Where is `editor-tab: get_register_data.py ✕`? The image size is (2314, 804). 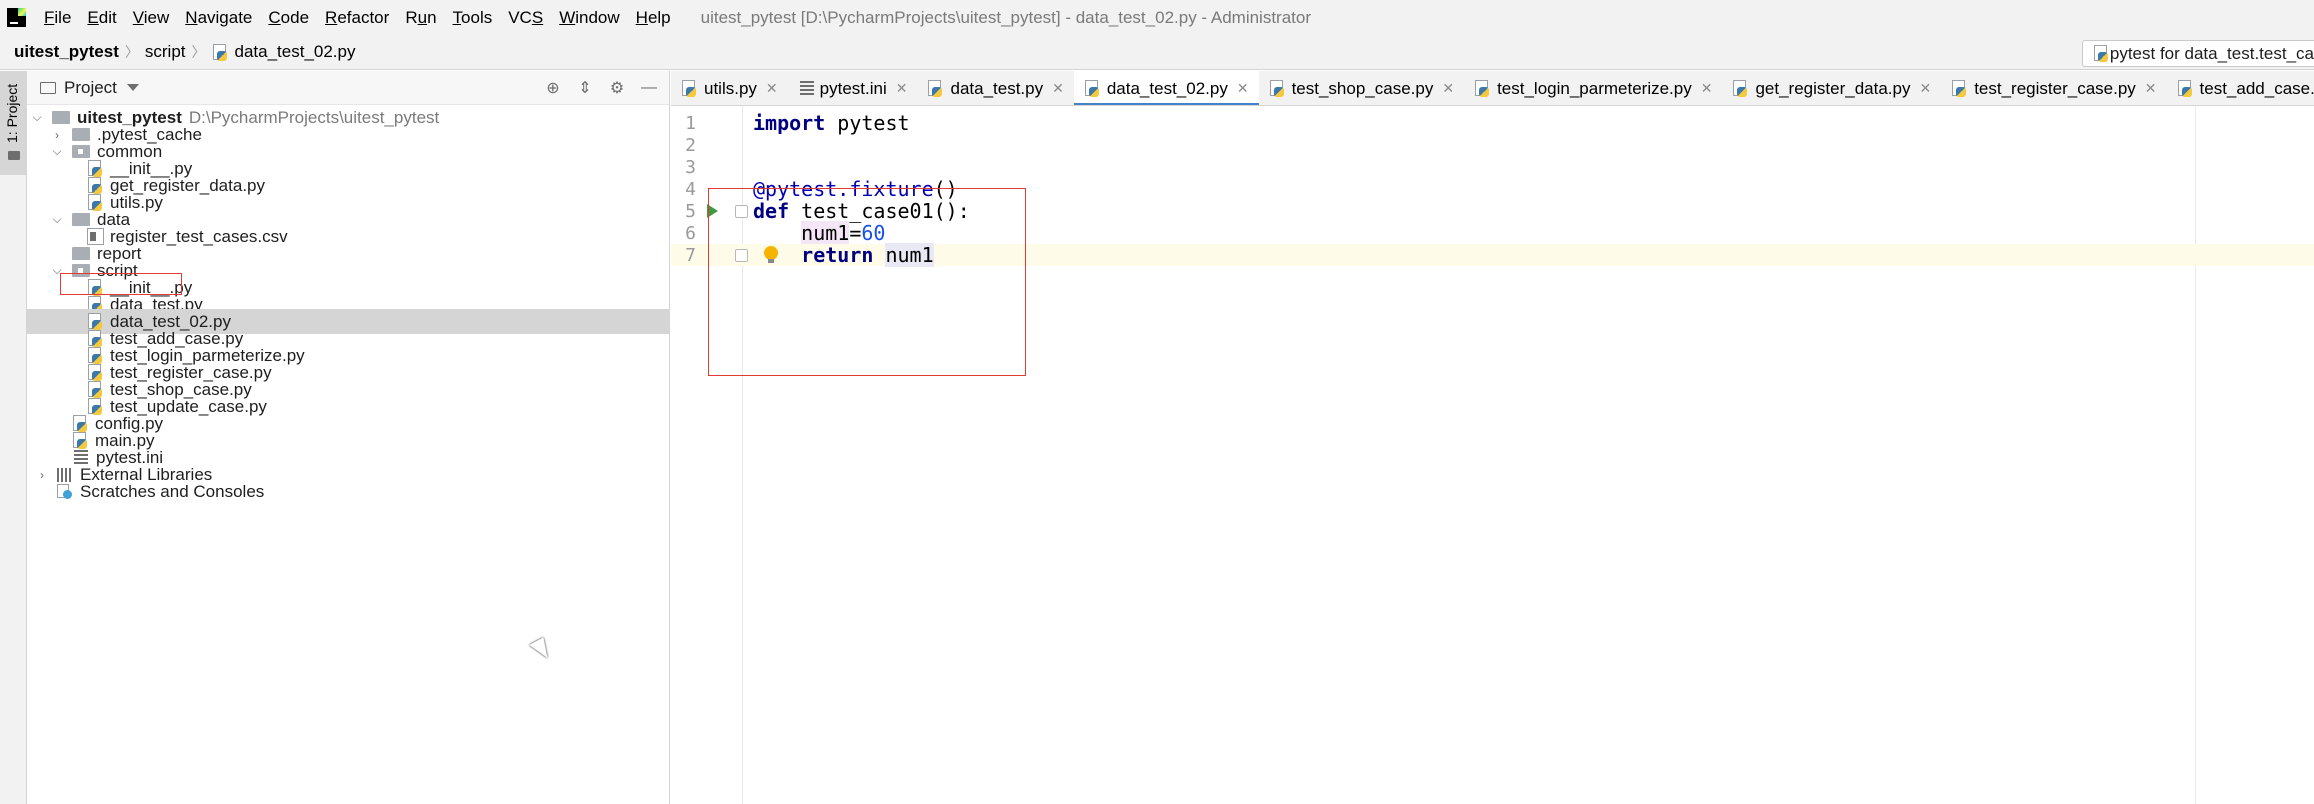
editor-tab: get_register_data.py ✕ is located at coordinates (1831, 88).